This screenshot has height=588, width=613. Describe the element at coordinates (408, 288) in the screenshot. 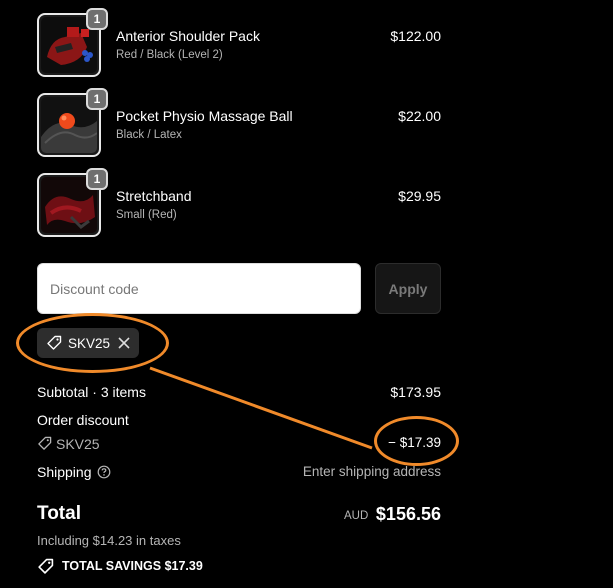

I see `apply-discount-button: Apply` at that location.